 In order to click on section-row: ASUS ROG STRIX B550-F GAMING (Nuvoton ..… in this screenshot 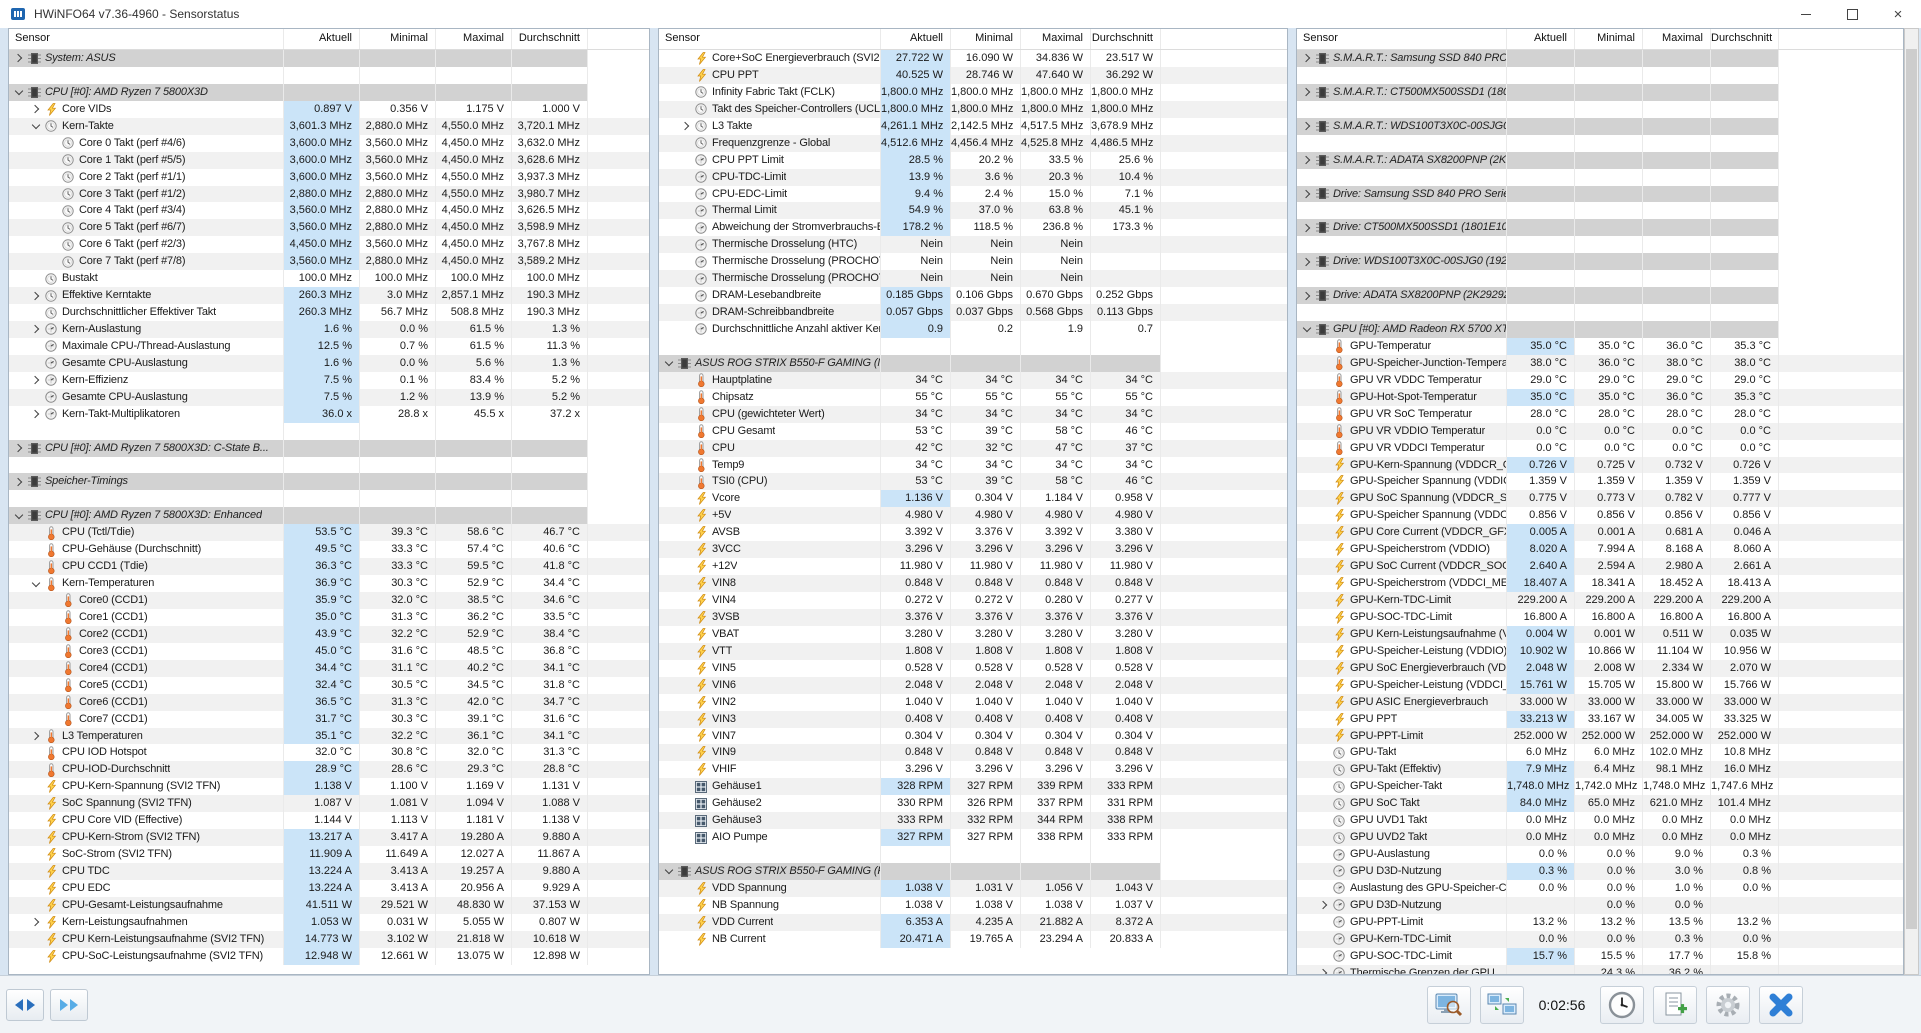, I will do `click(973, 363)`.